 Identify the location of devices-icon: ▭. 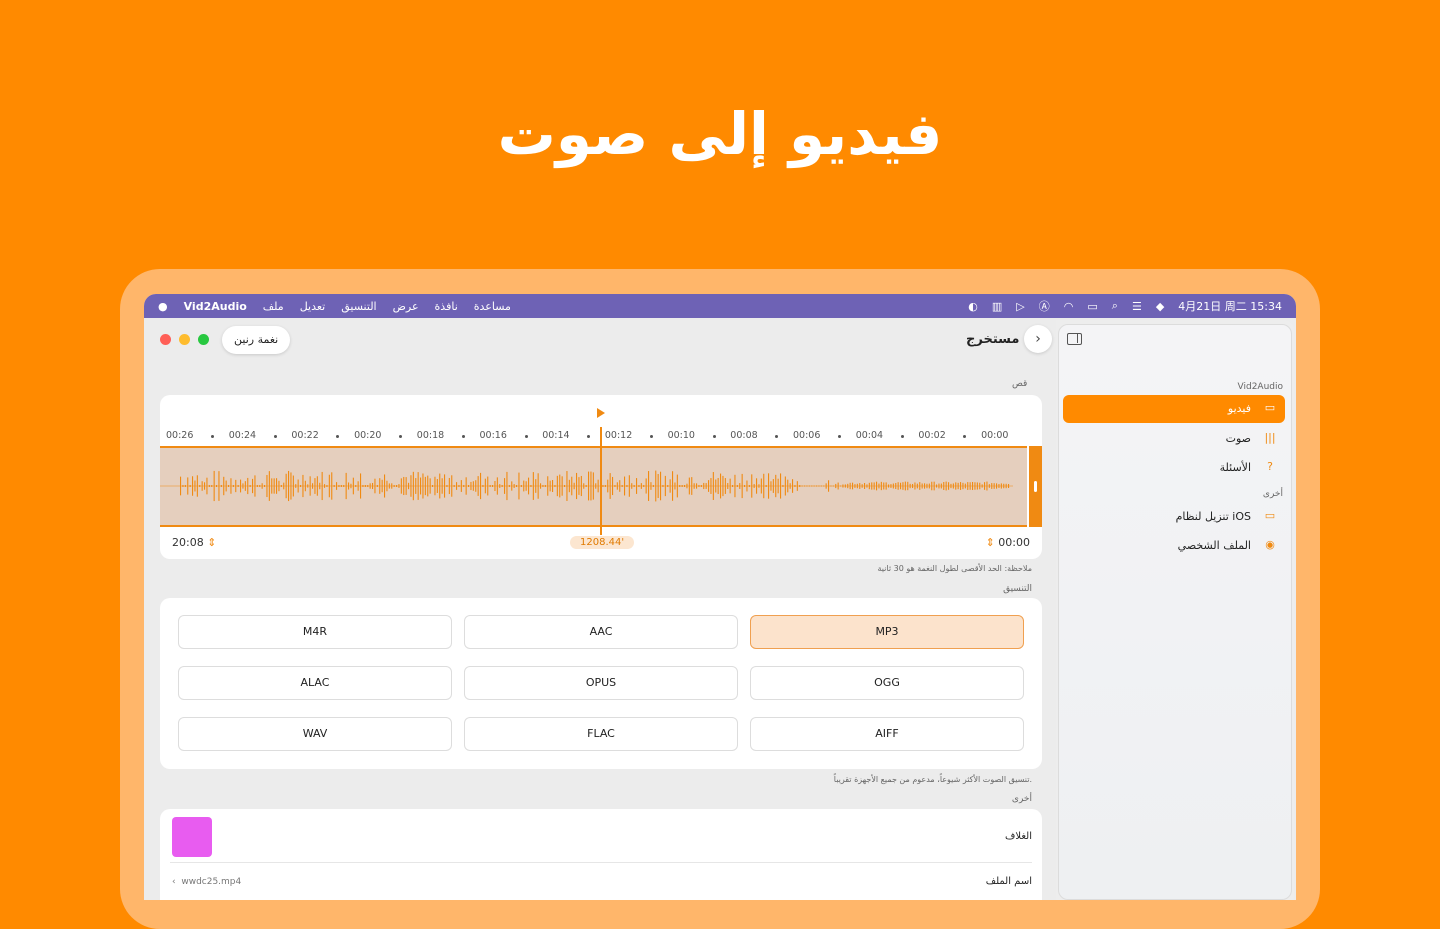
(1270, 515).